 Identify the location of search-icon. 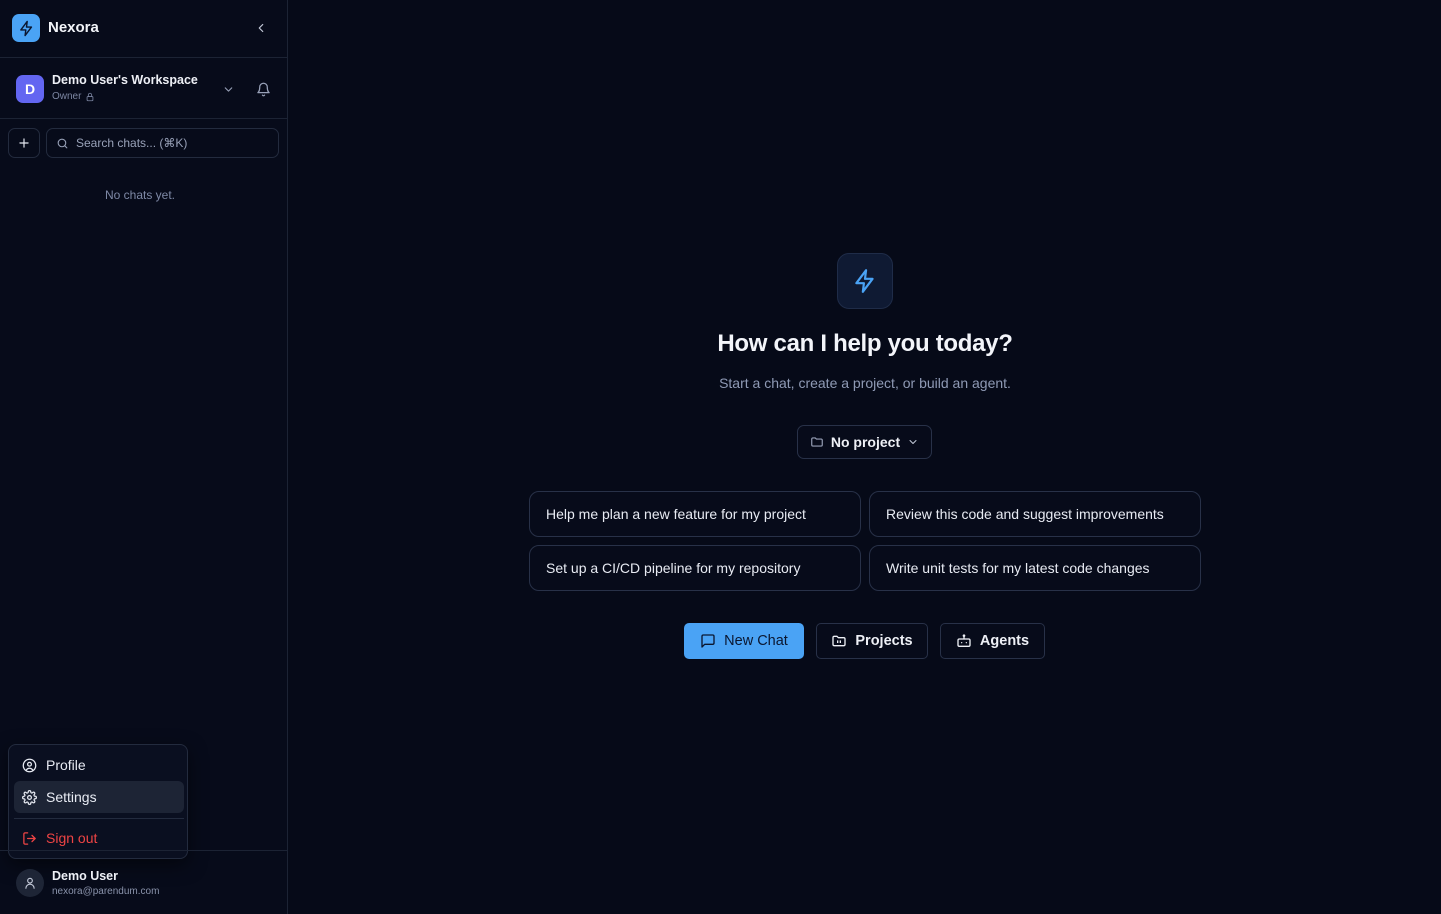
(62, 143).